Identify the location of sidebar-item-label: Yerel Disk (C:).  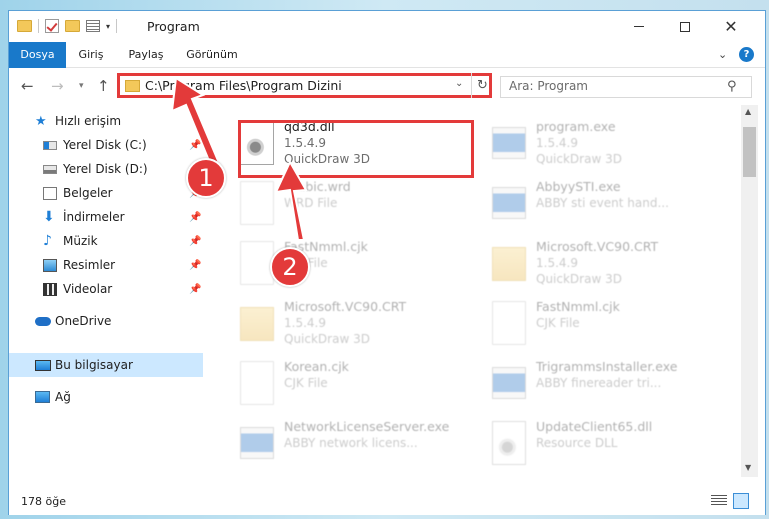
(105, 145).